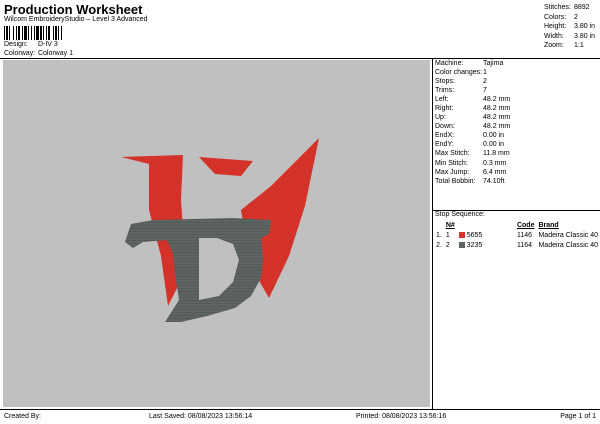 The width and height of the screenshot is (600, 424). Describe the element at coordinates (525, 225) in the screenshot. I see `header-code: Code` at that location.